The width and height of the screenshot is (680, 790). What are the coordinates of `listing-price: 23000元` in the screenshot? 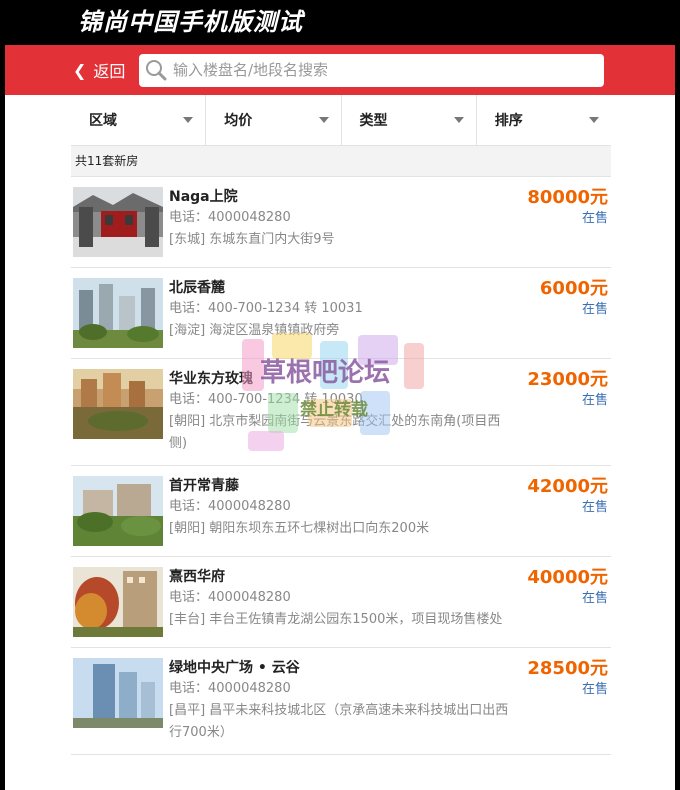 It's located at (567, 379).